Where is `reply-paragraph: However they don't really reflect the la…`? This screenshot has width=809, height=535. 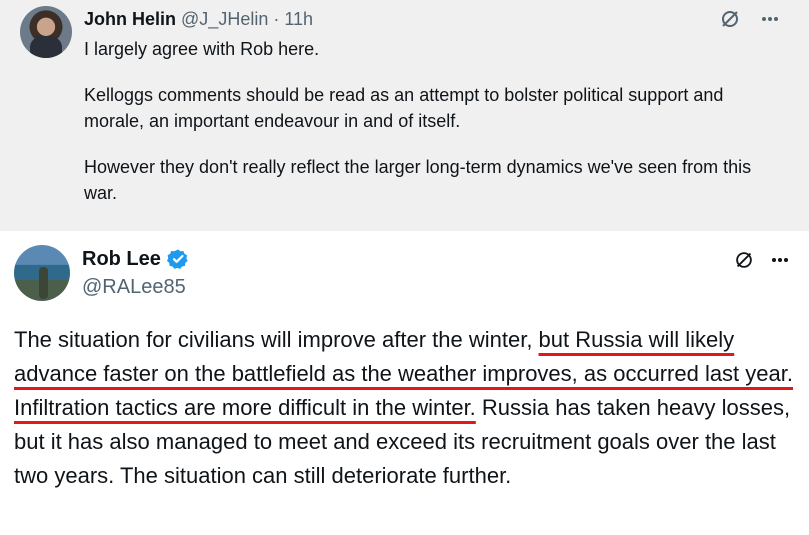 reply-paragraph: However they don't really reflect the la… is located at coordinates (418, 180).